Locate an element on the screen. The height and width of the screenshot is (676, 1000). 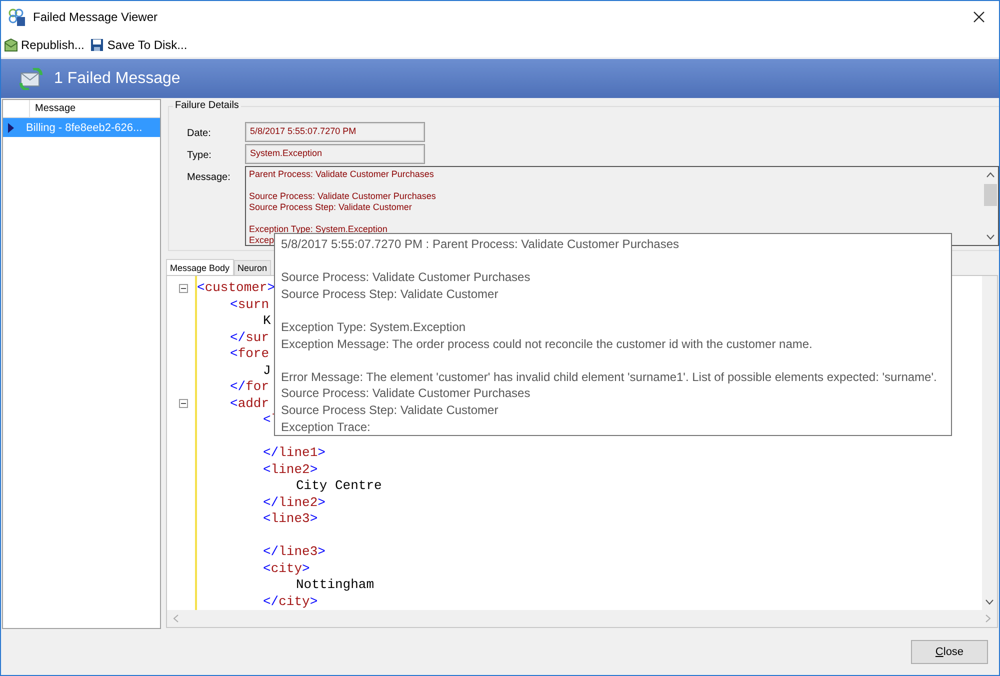
scroll-up-icon is located at coordinates (990, 175).